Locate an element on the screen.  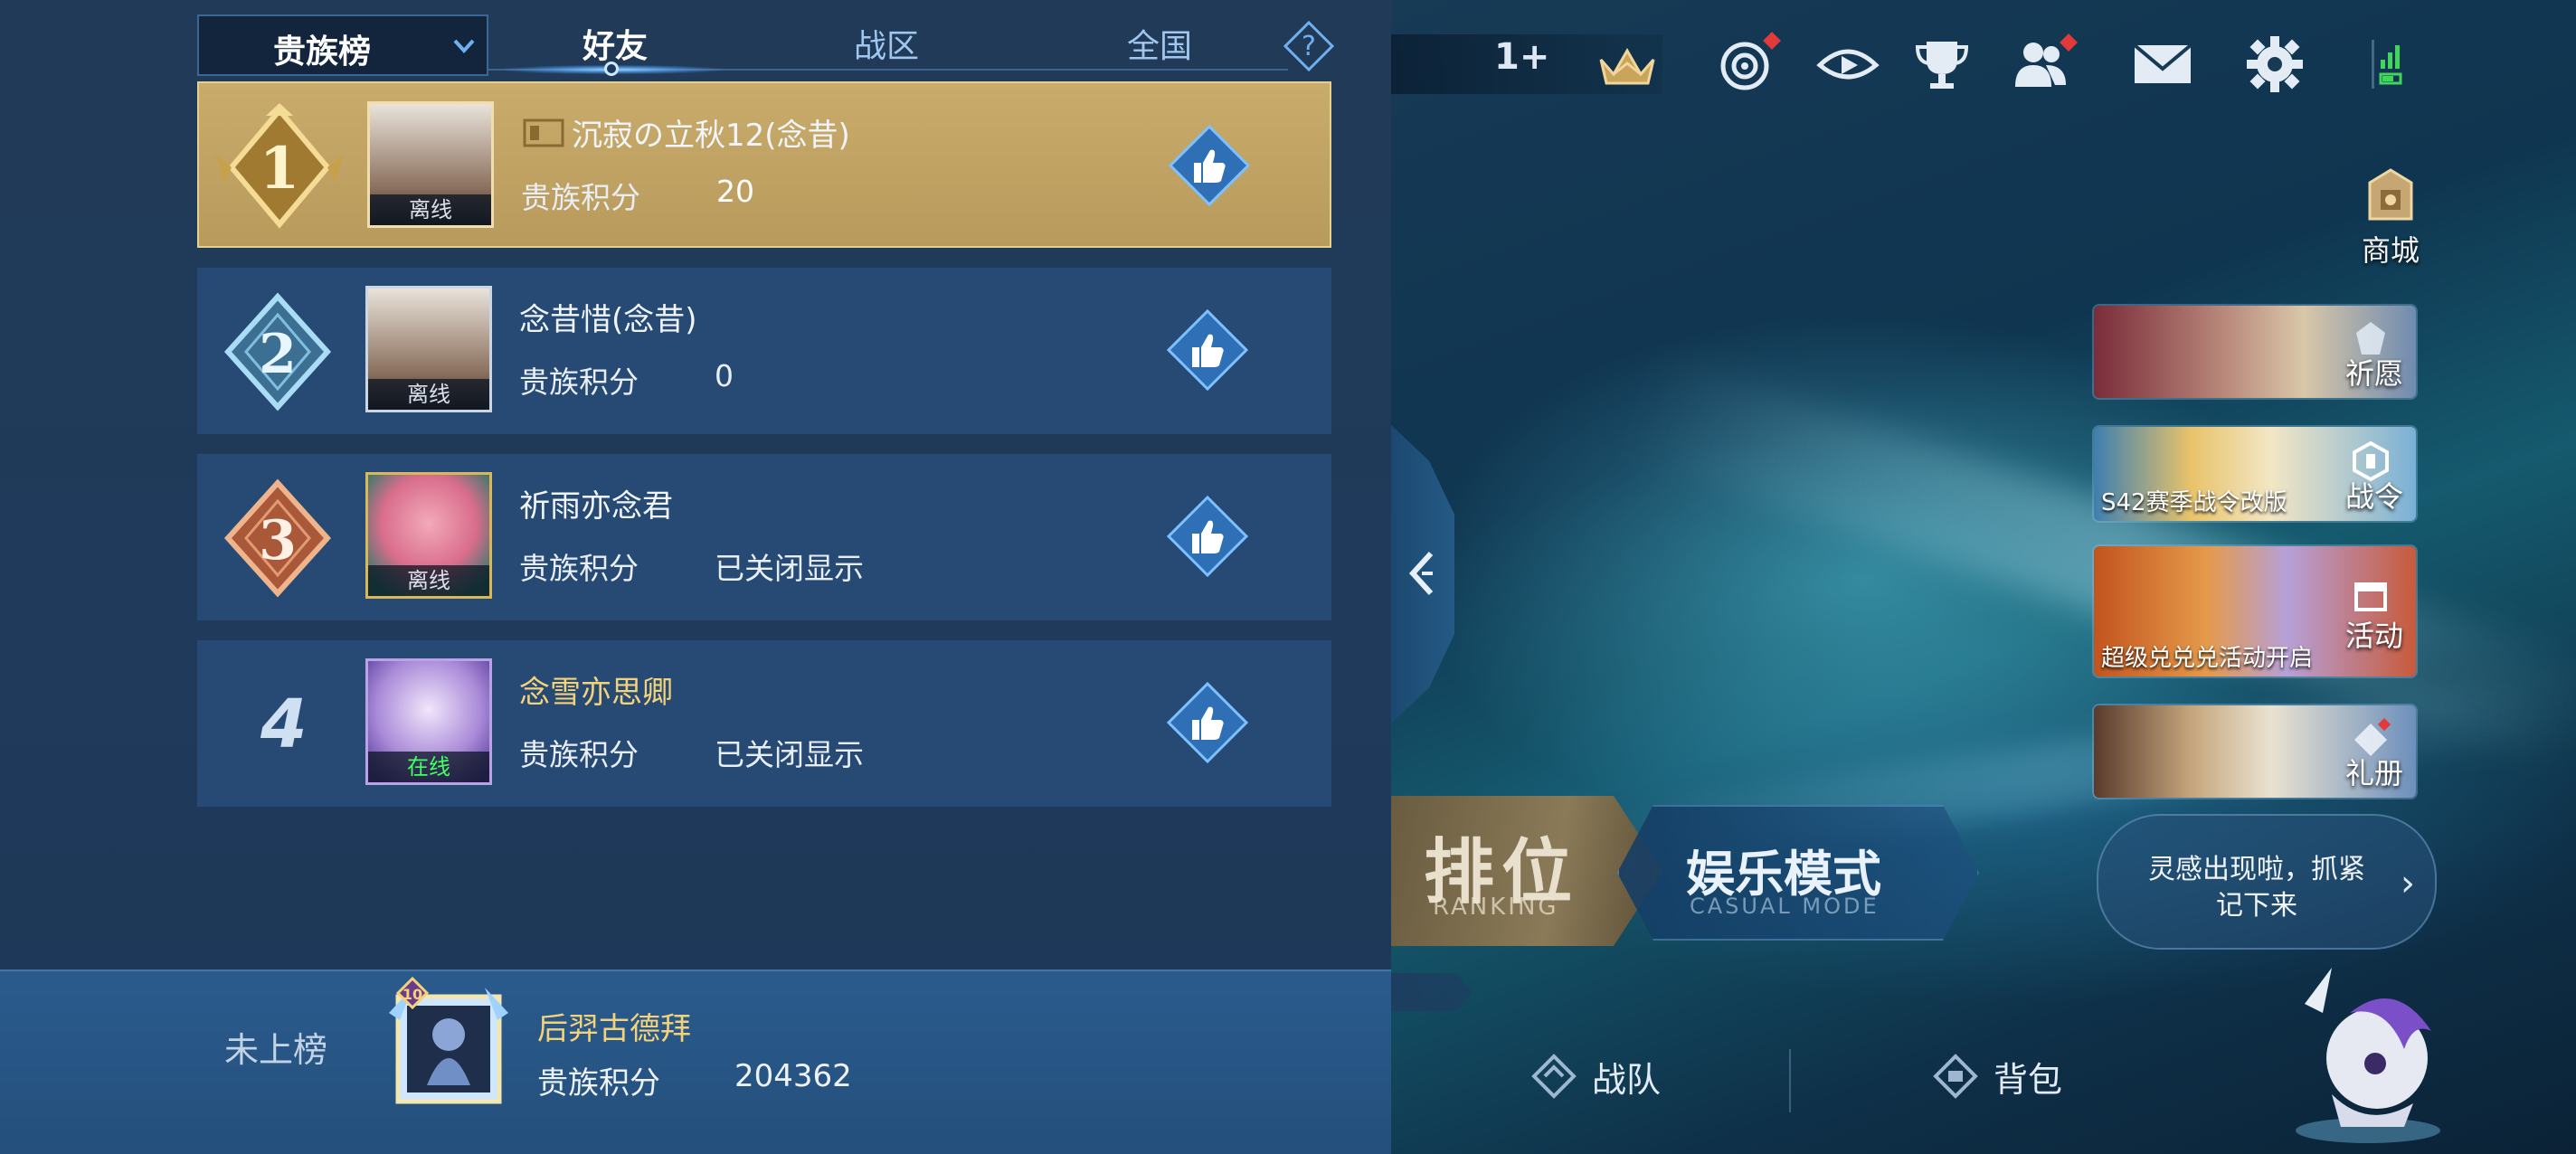
battle-pass-label: 战令 is located at coordinates (2374, 496).